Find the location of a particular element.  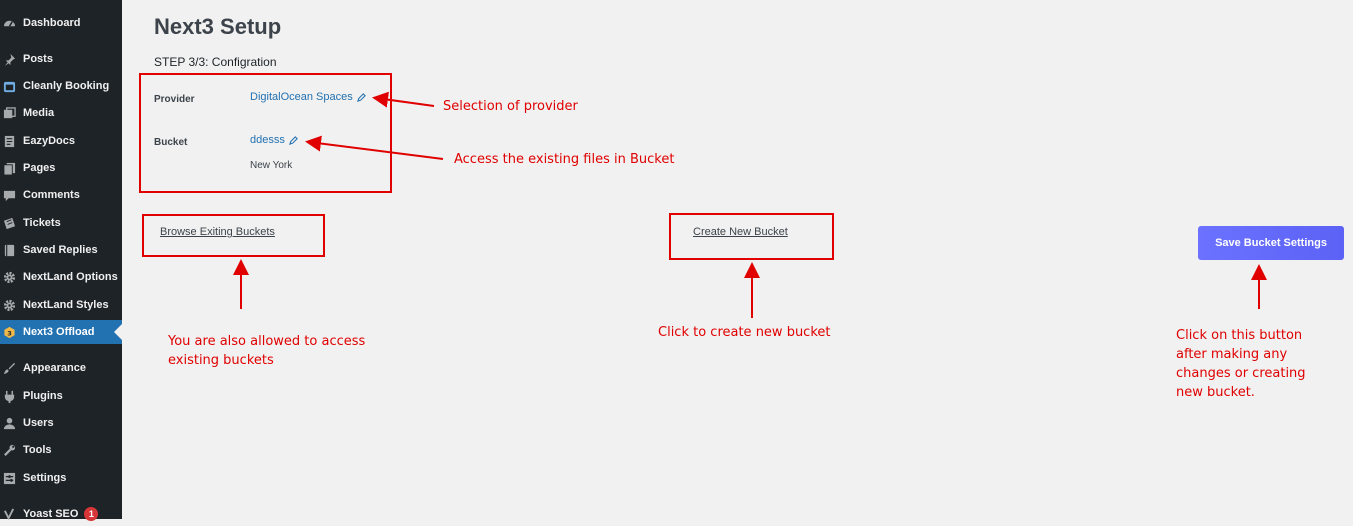

browse-highlight-box is located at coordinates (233, 235).